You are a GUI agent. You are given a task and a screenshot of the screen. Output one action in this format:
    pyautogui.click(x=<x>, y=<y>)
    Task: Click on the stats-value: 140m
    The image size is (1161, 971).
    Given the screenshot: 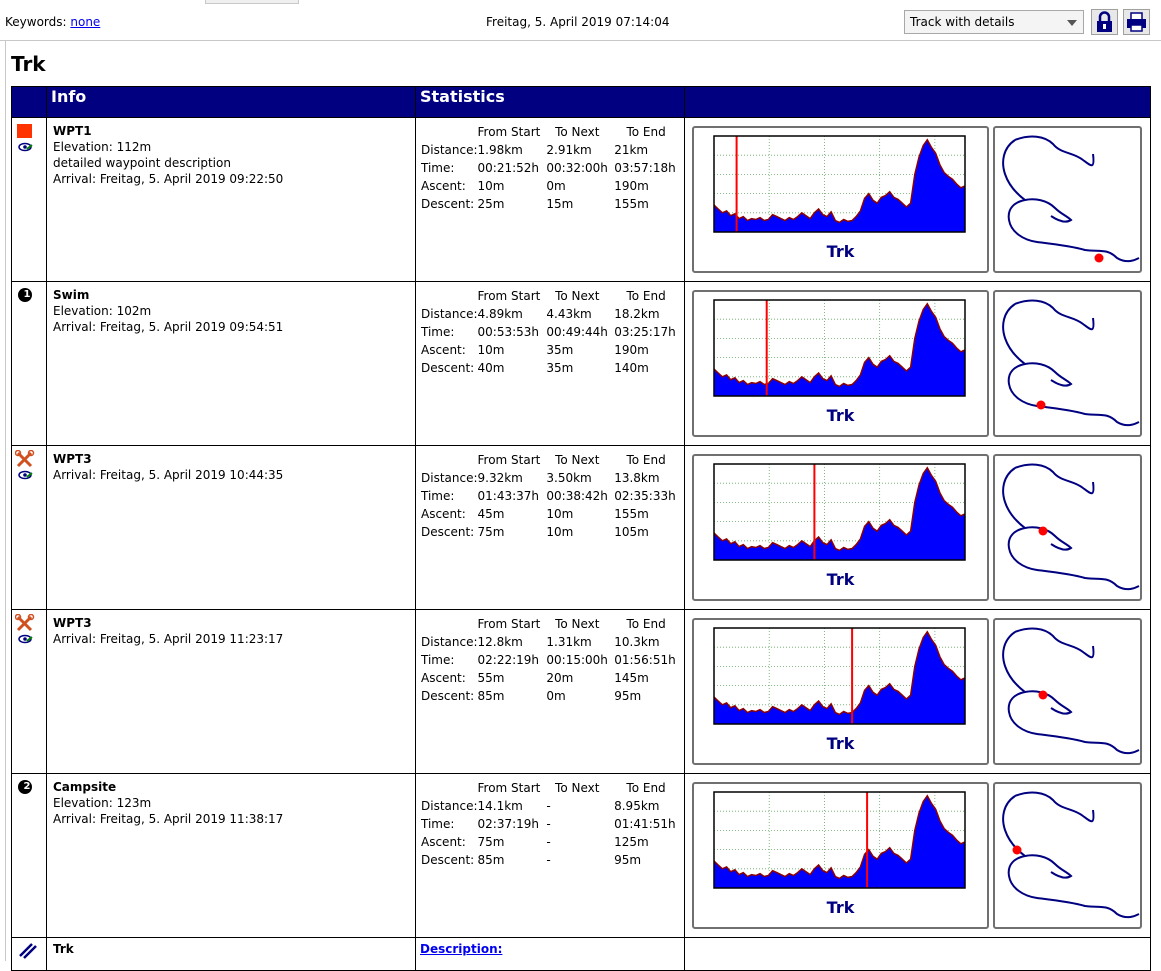 What is the action you would take?
    pyautogui.click(x=631, y=368)
    